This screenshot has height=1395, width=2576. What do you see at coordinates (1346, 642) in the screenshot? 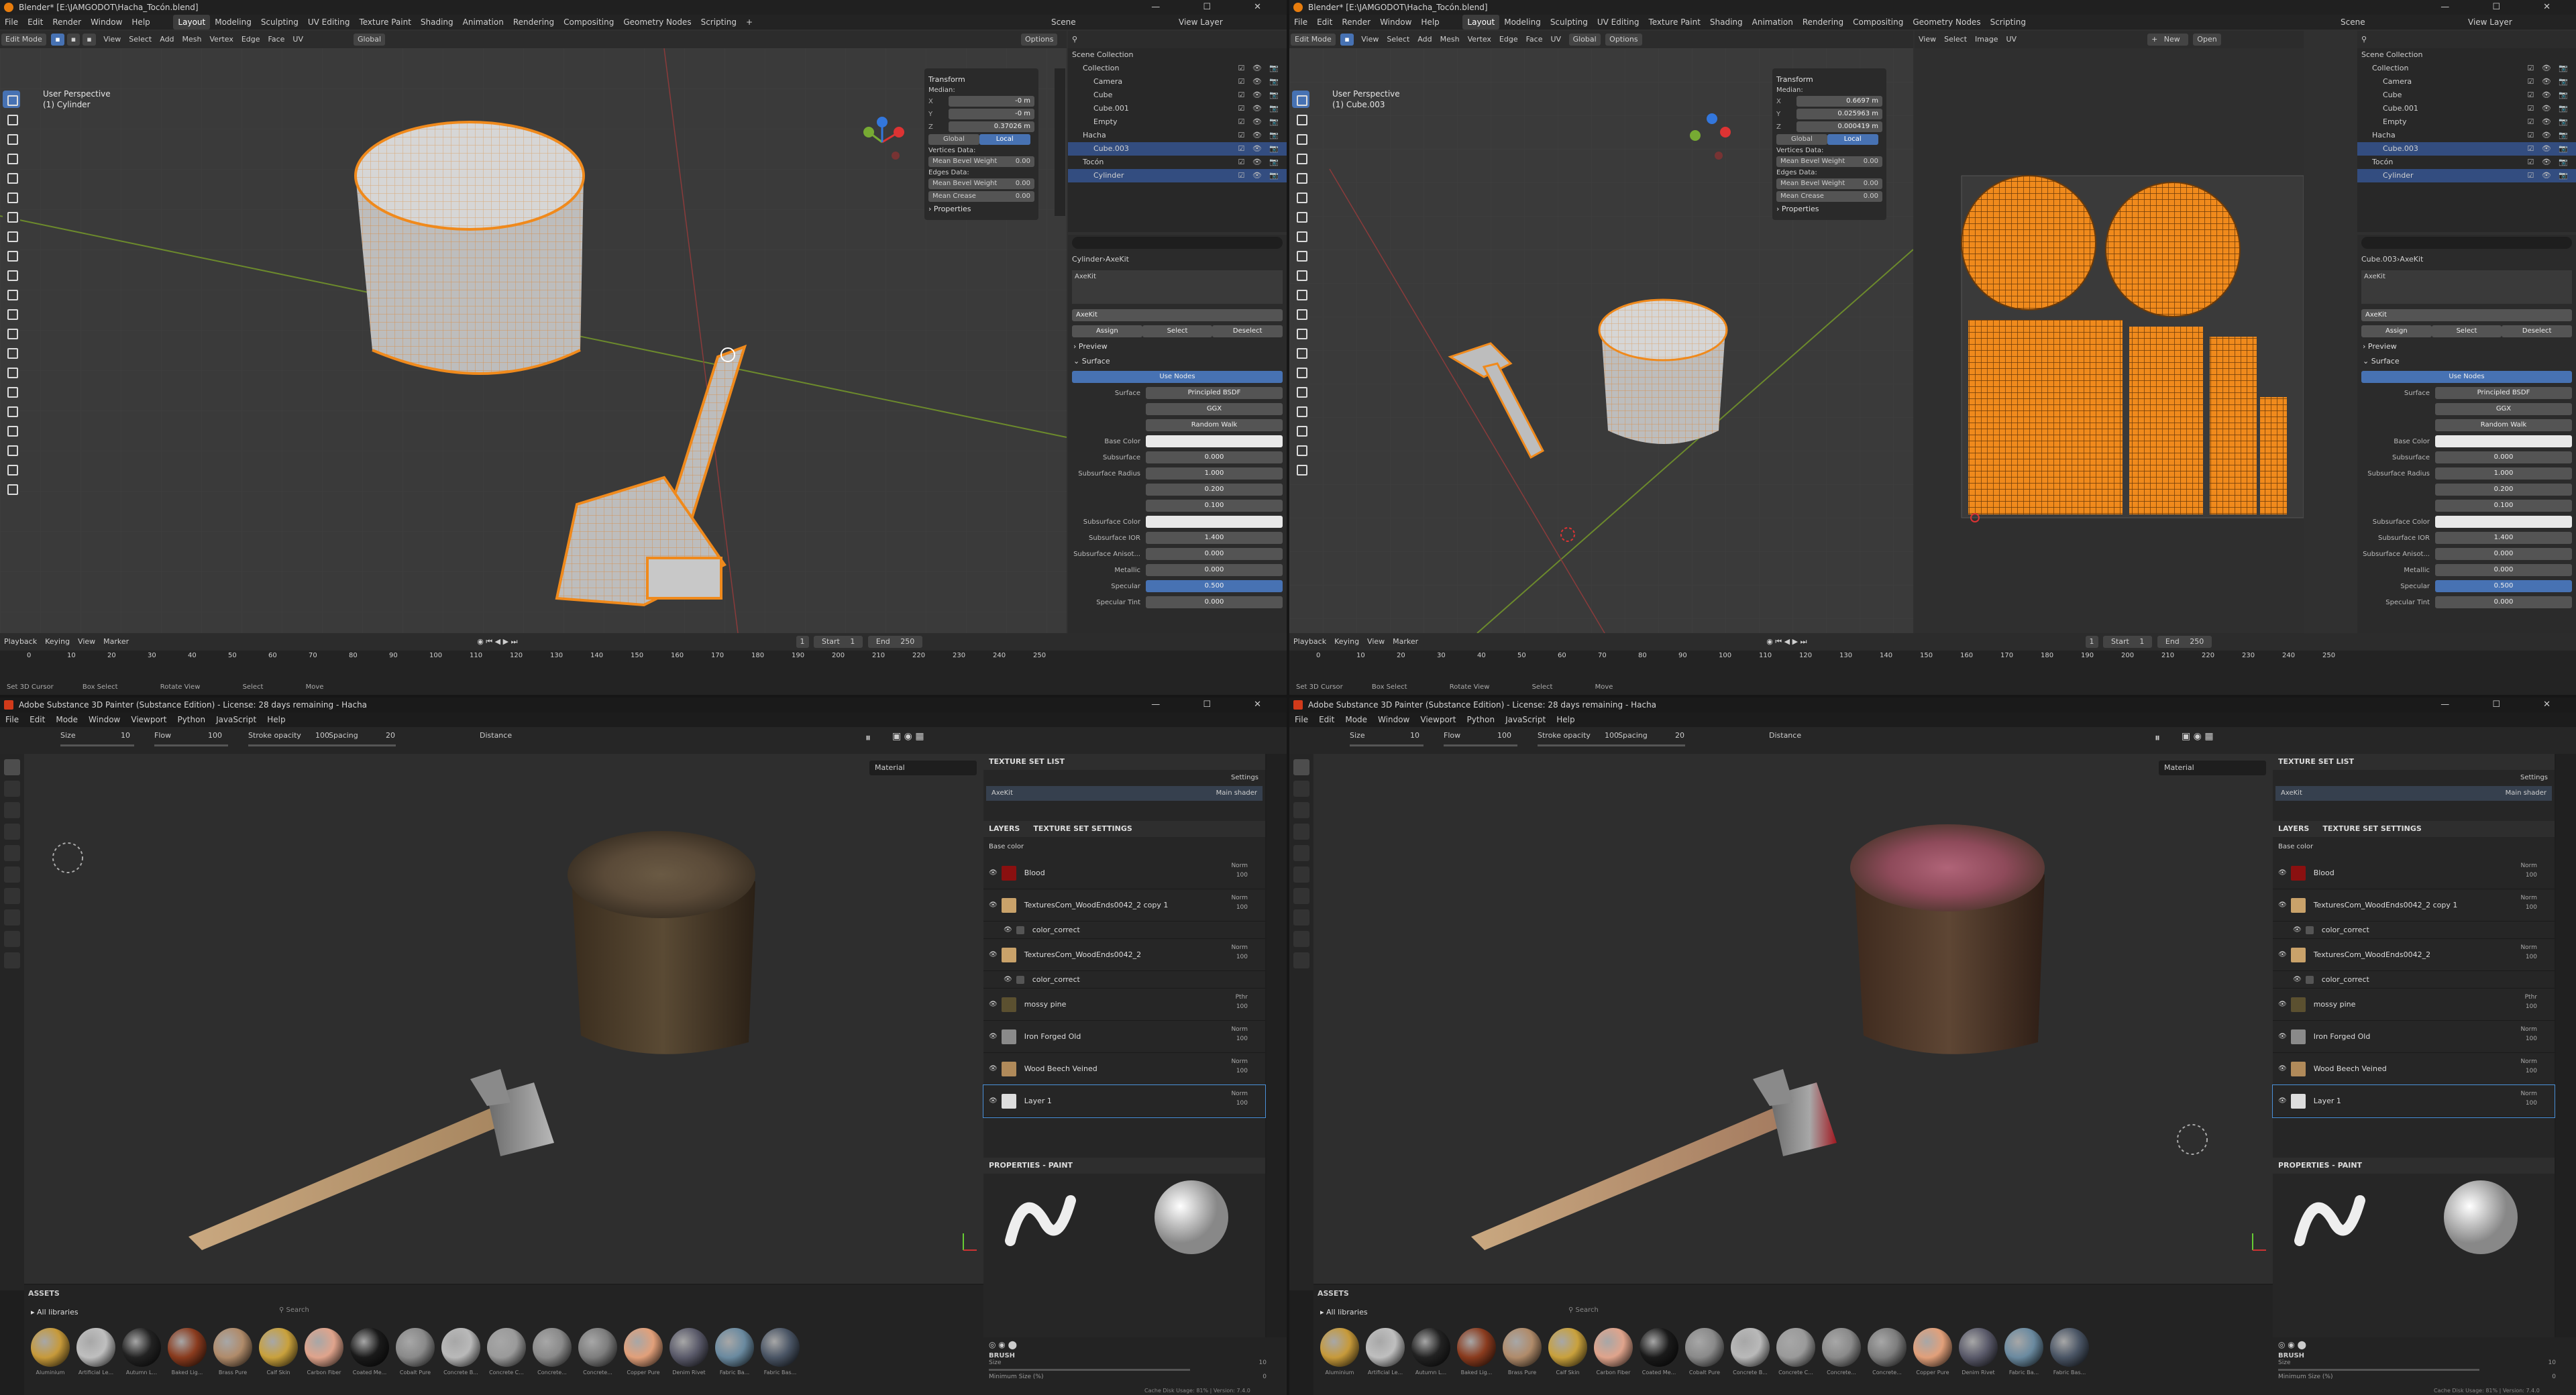
I see `menu-keying: Keying` at bounding box center [1346, 642].